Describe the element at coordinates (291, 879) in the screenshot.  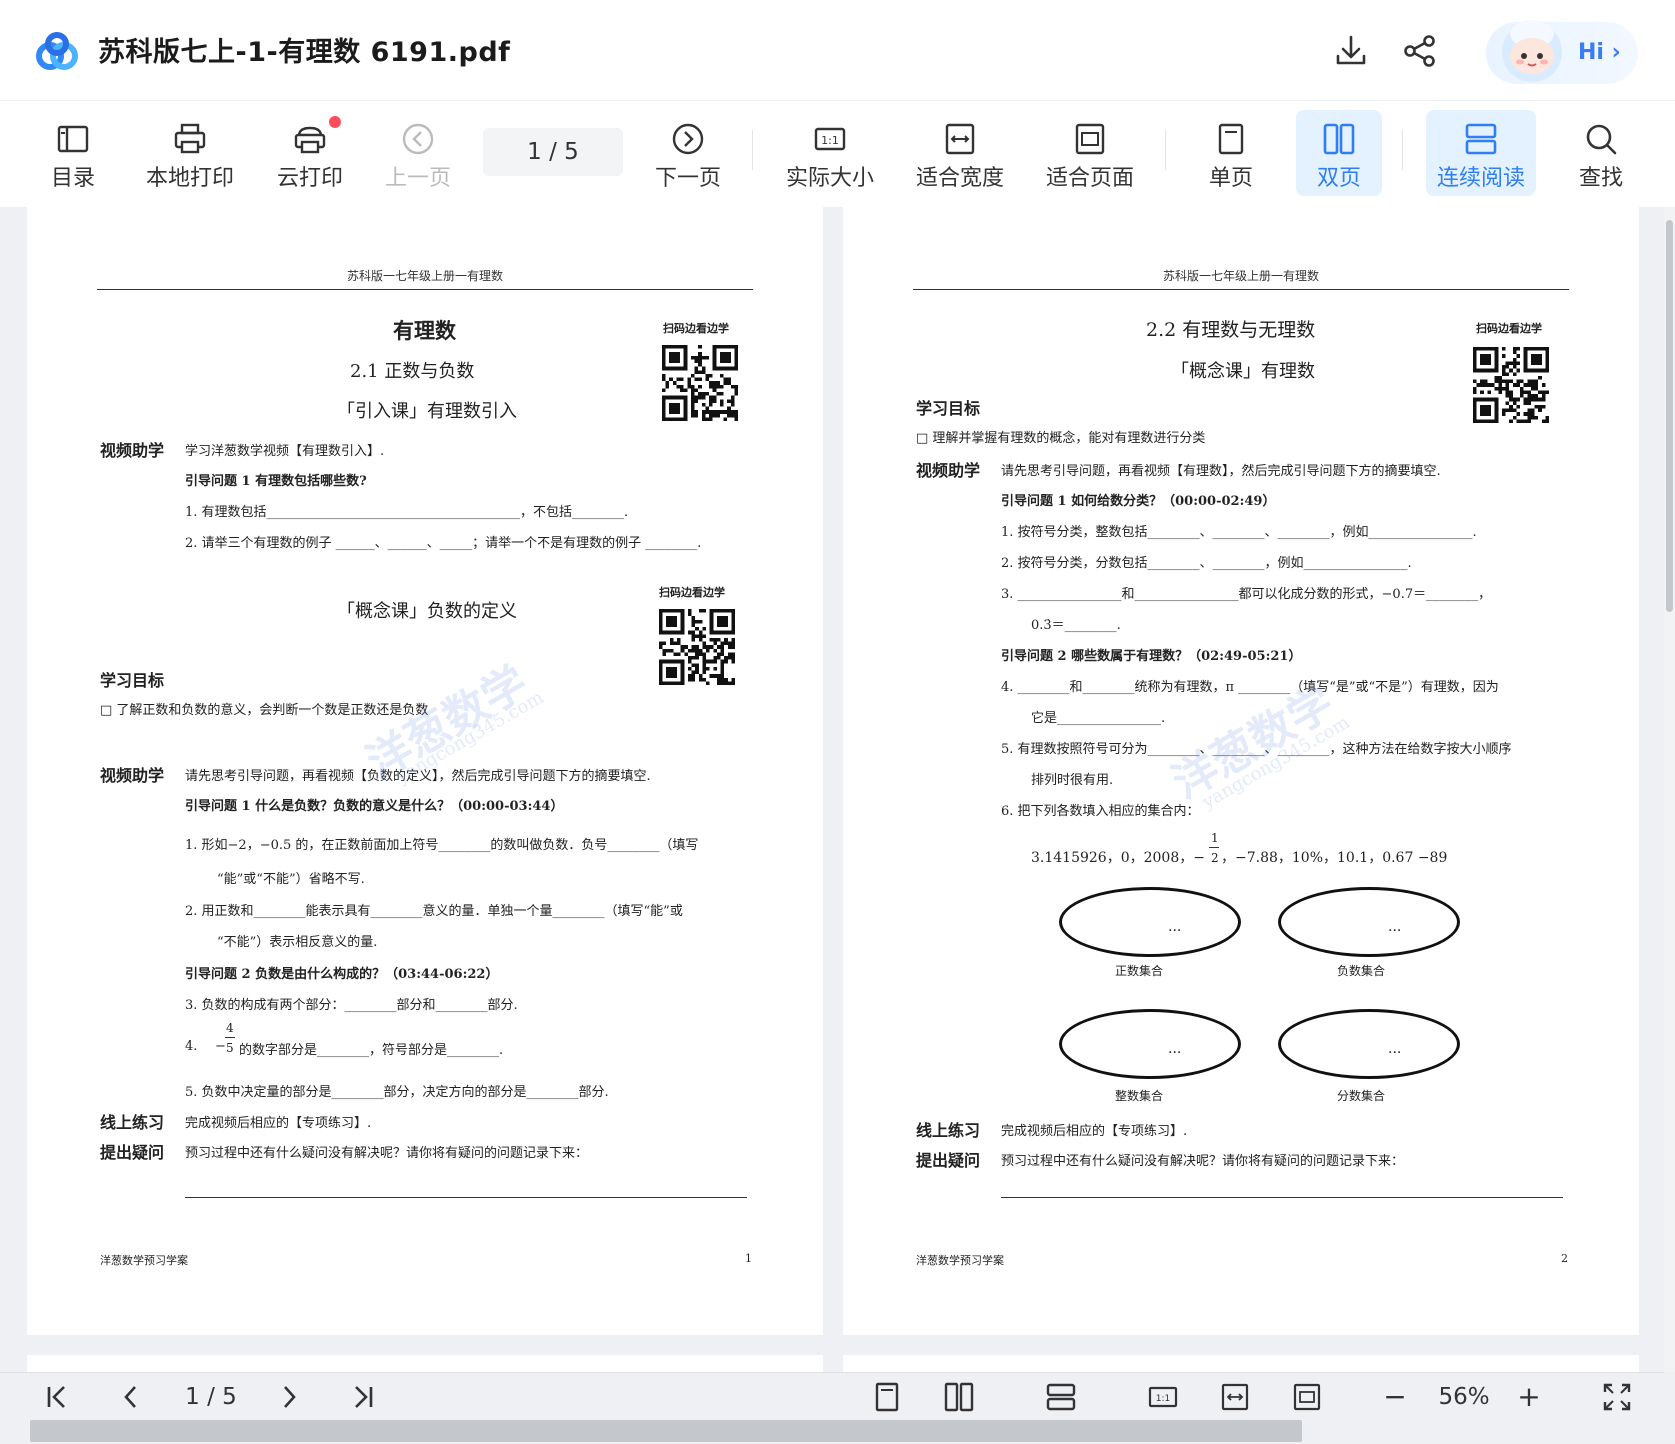
I see `question-item-cont: “能”或“不能”）省略不写.` at that location.